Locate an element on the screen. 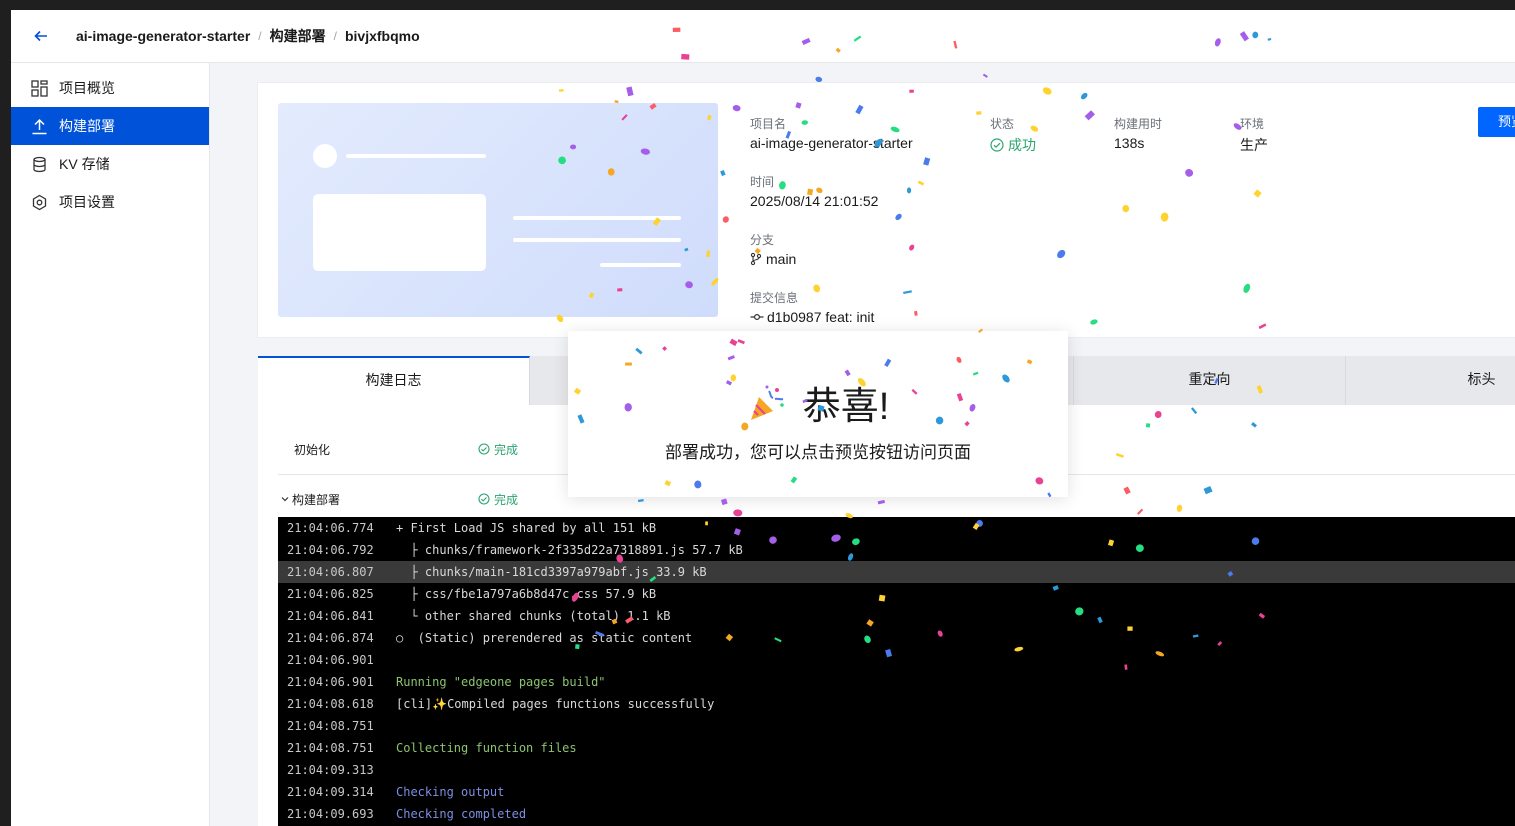 The image size is (1515, 826). log-timestamp: 21:04:09.693 is located at coordinates (330, 814).